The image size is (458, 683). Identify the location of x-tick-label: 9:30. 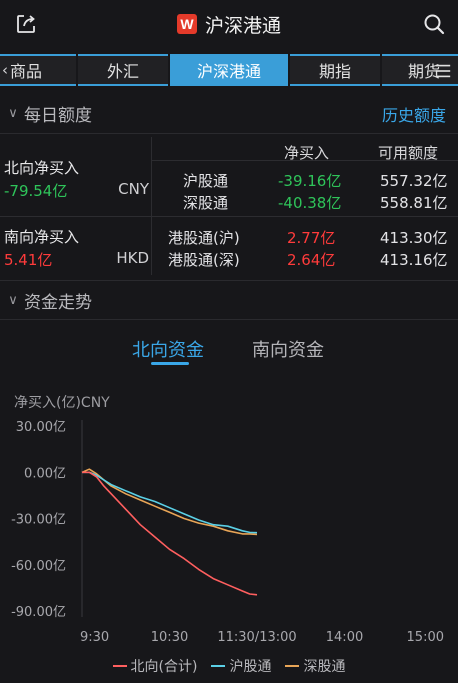
(94, 637).